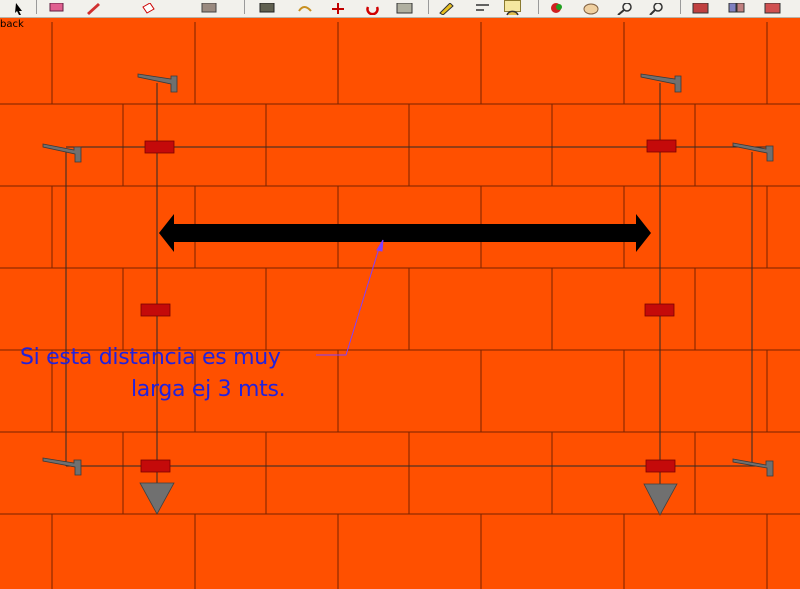 Image resolution: width=800 pixels, height=589 pixels. I want to click on components-button, so click(736, 6).